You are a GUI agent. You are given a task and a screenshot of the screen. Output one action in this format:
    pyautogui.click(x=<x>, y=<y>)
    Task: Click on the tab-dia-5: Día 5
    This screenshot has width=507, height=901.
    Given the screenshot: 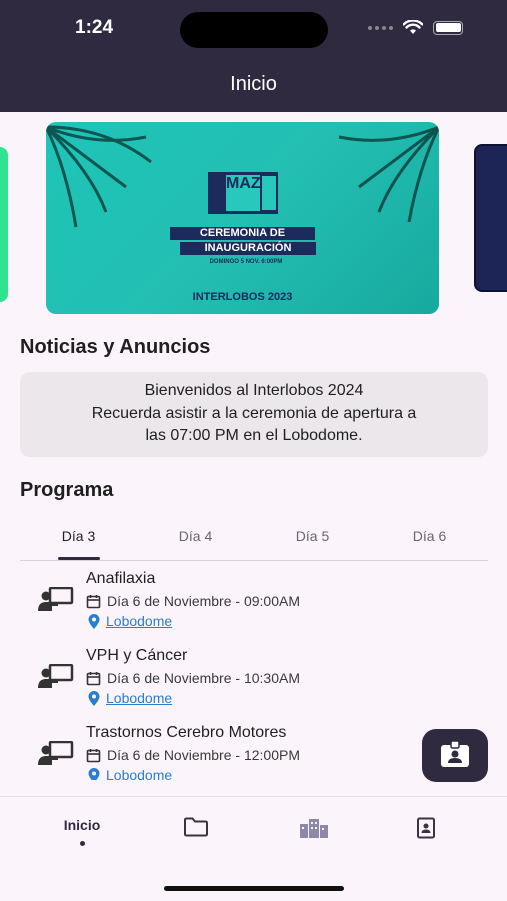 What is the action you would take?
    pyautogui.click(x=312, y=537)
    